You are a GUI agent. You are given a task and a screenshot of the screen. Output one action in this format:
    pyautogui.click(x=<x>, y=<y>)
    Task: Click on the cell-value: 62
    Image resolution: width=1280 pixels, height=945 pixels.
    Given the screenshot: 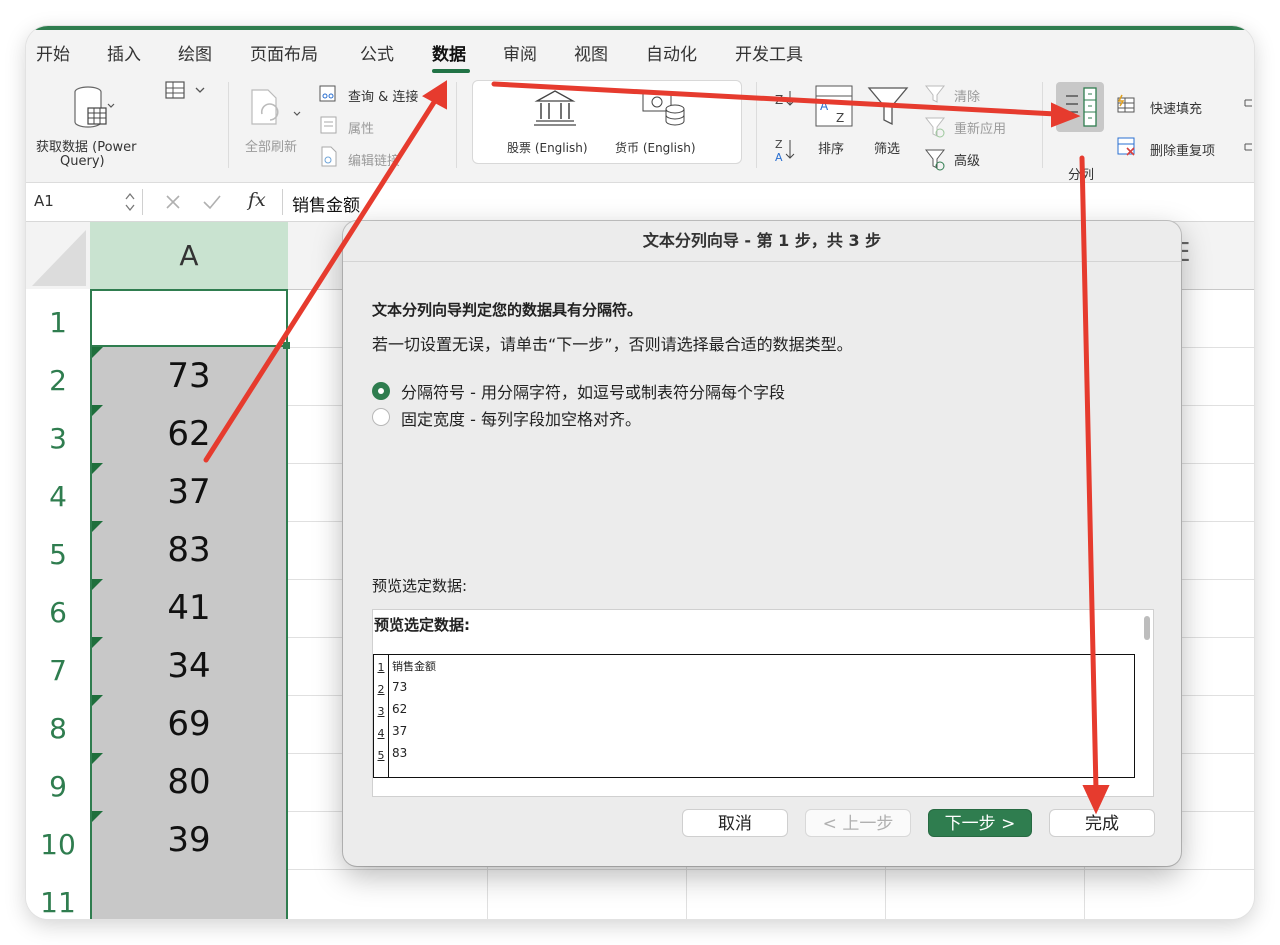 What is the action you would take?
    pyautogui.click(x=189, y=434)
    